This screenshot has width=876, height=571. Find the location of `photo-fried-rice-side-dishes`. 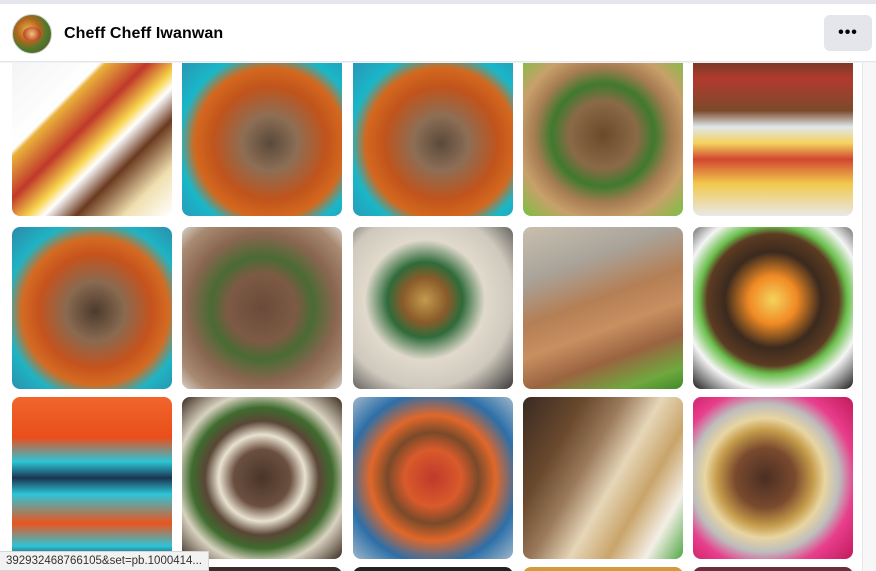

photo-fried-rice-side-dishes is located at coordinates (603, 478).